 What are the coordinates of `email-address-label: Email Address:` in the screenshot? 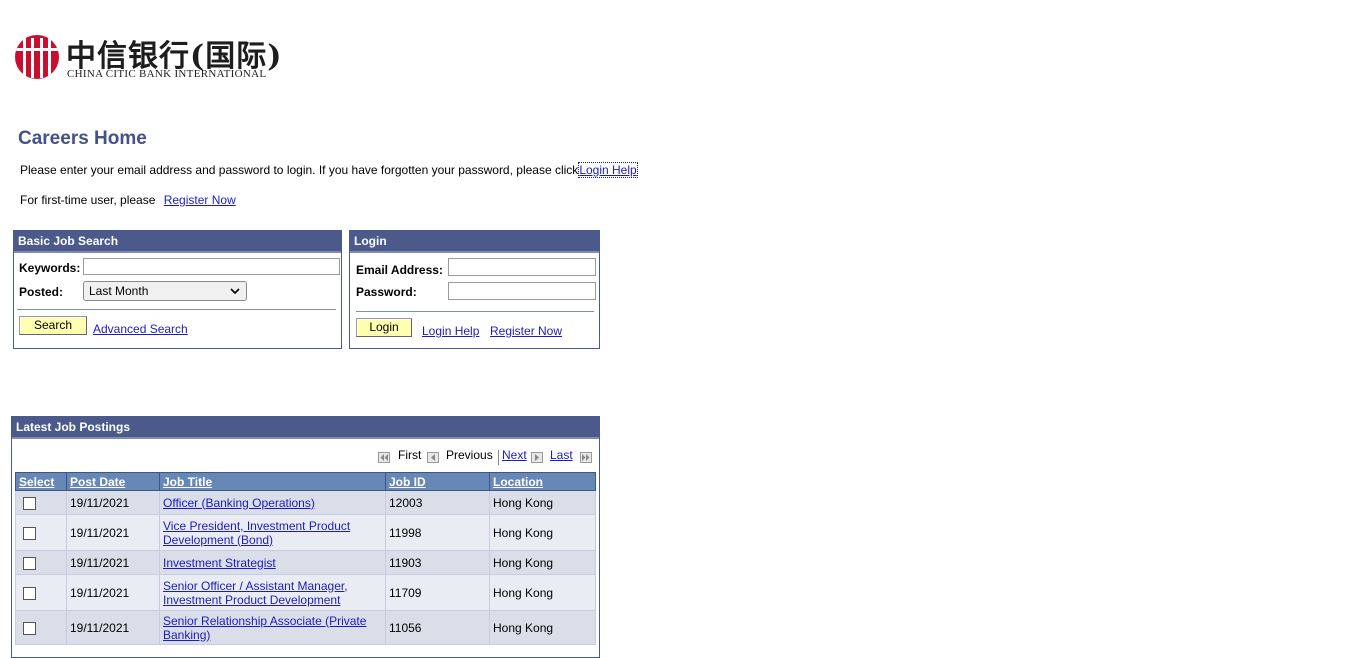 It's located at (399, 270).